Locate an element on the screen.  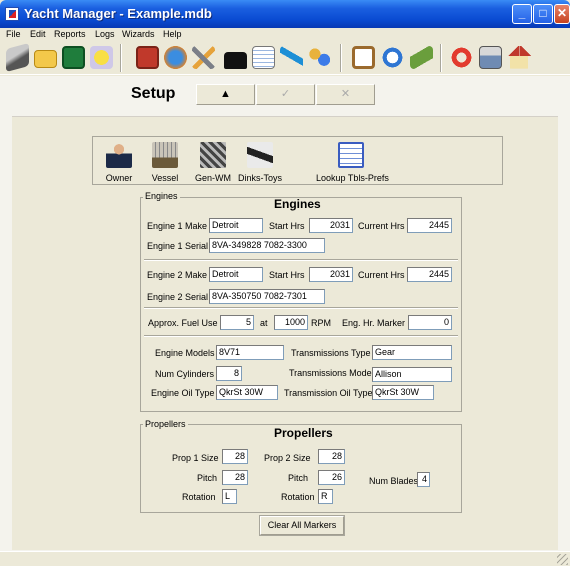
engine2-start-label: Start Hrs is located at coordinates (287, 275).